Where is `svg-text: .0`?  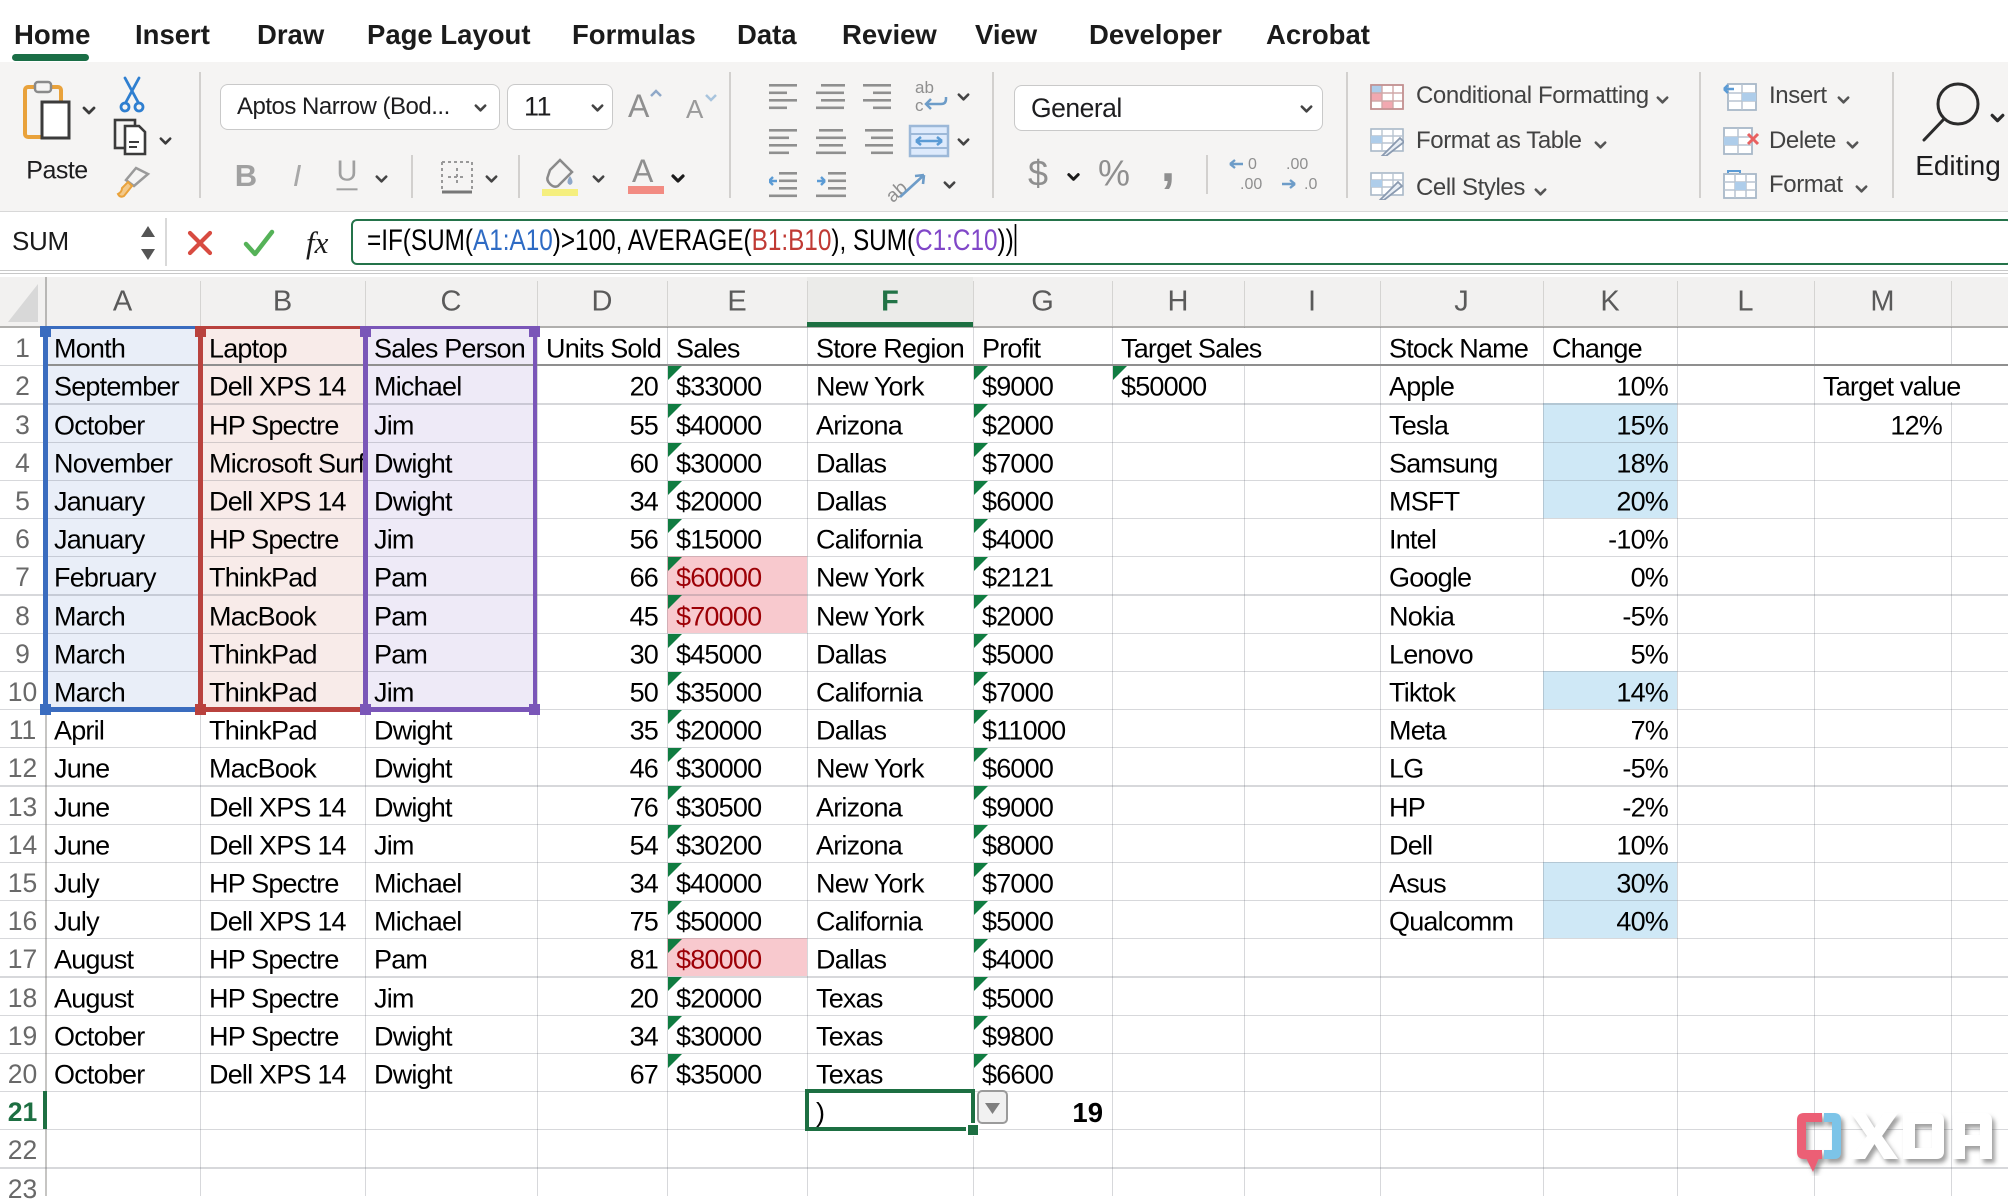
svg-text: .0 is located at coordinates (1310, 184).